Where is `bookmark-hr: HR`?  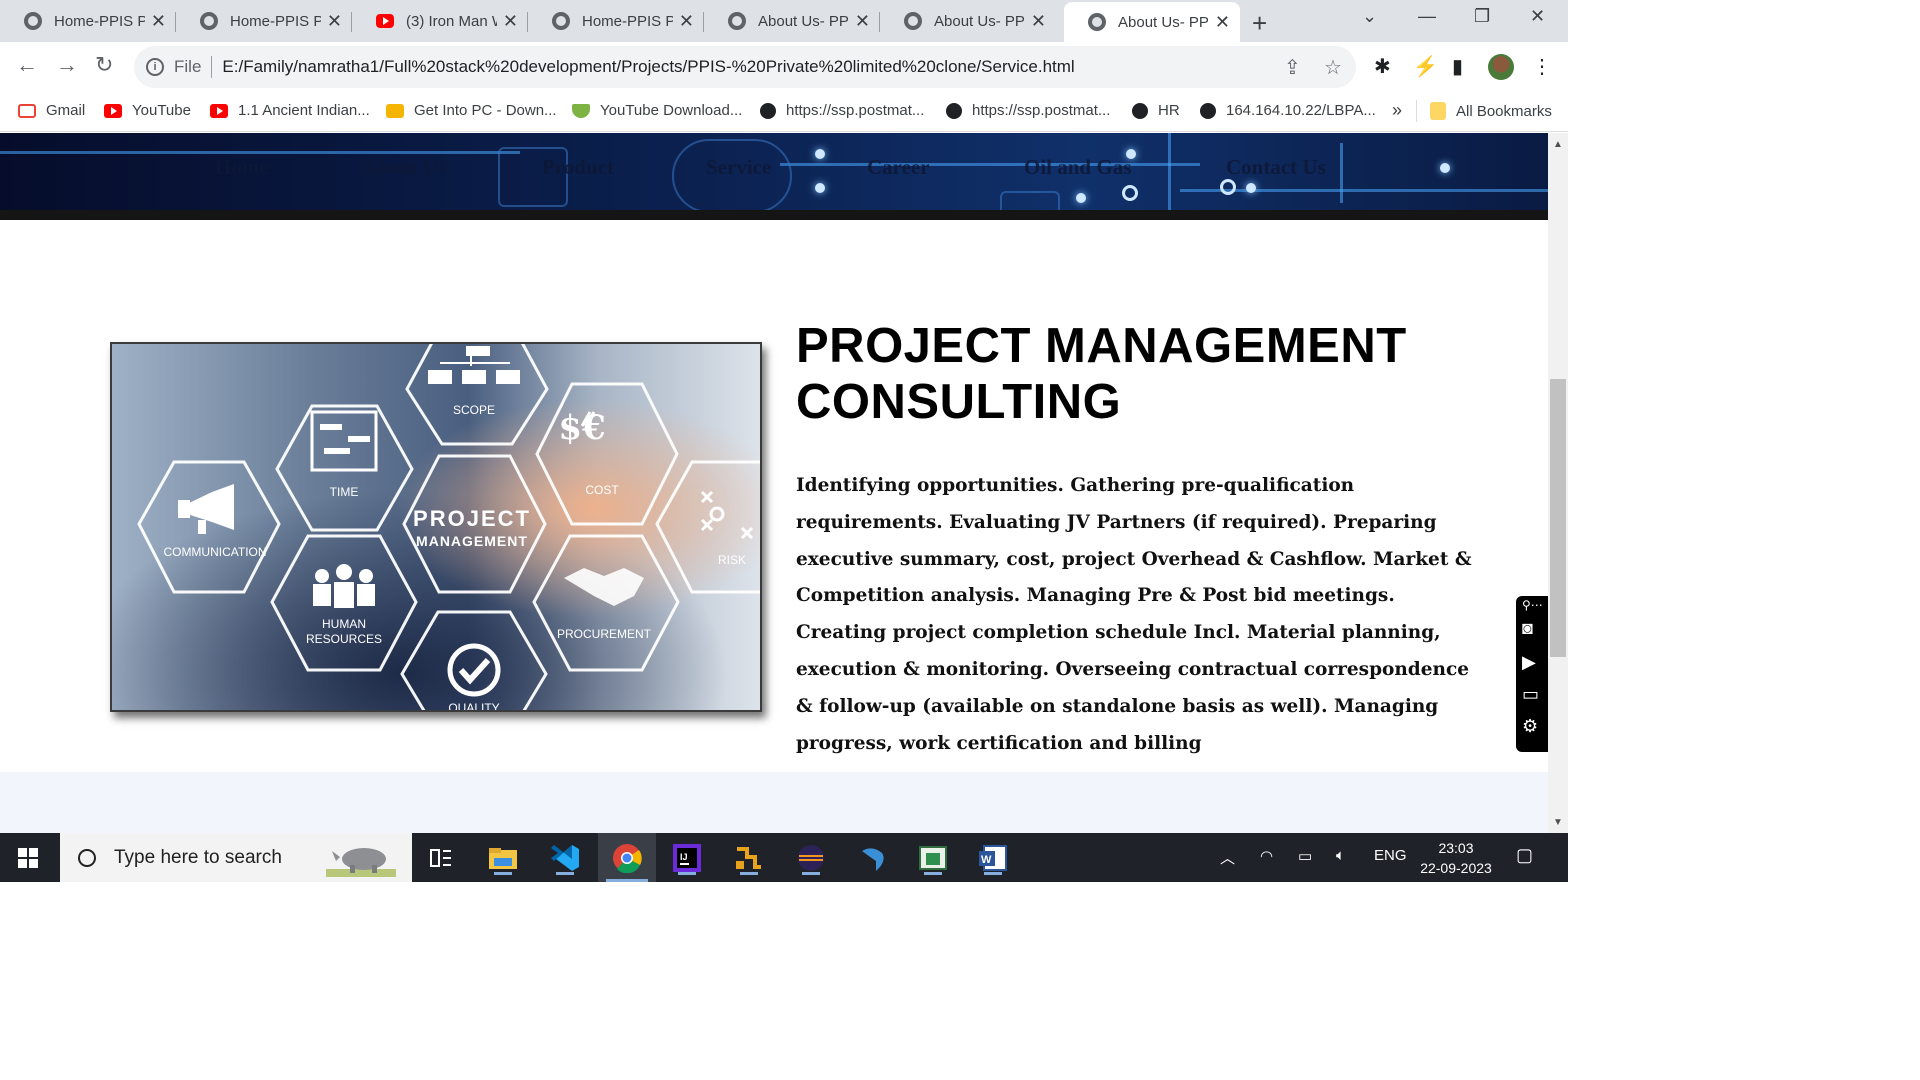 bookmark-hr: HR is located at coordinates (1156, 110).